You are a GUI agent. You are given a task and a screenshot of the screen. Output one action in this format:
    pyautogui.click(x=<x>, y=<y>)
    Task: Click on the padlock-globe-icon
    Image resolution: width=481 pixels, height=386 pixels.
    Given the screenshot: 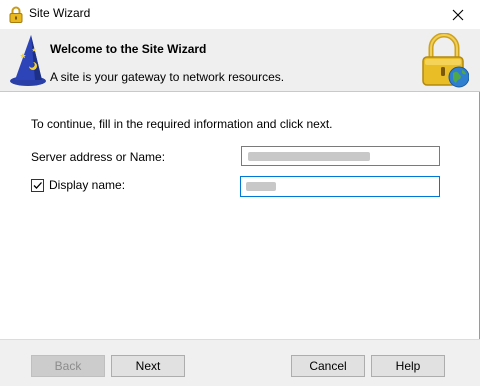 What is the action you would take?
    pyautogui.click(x=445, y=60)
    